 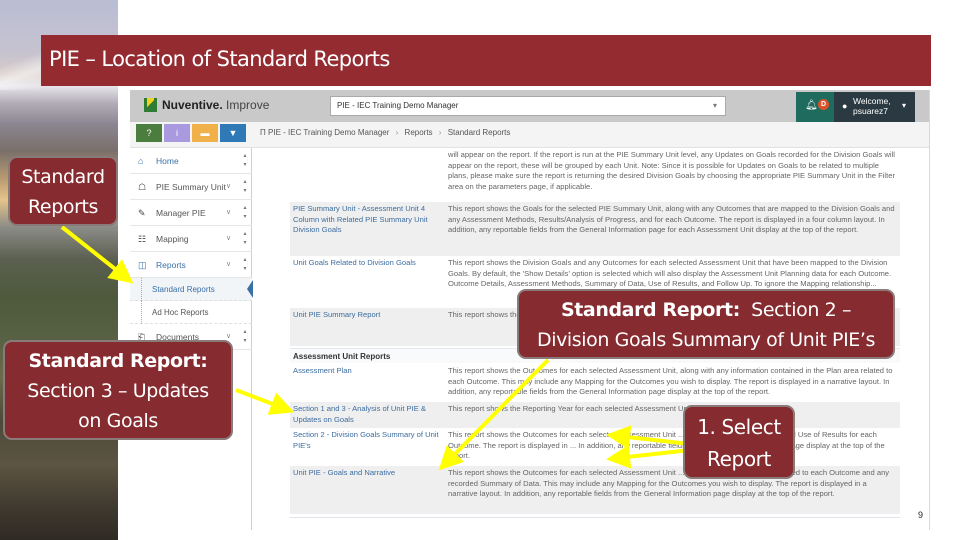 I want to click on callout-text: Reports, so click(x=63, y=207).